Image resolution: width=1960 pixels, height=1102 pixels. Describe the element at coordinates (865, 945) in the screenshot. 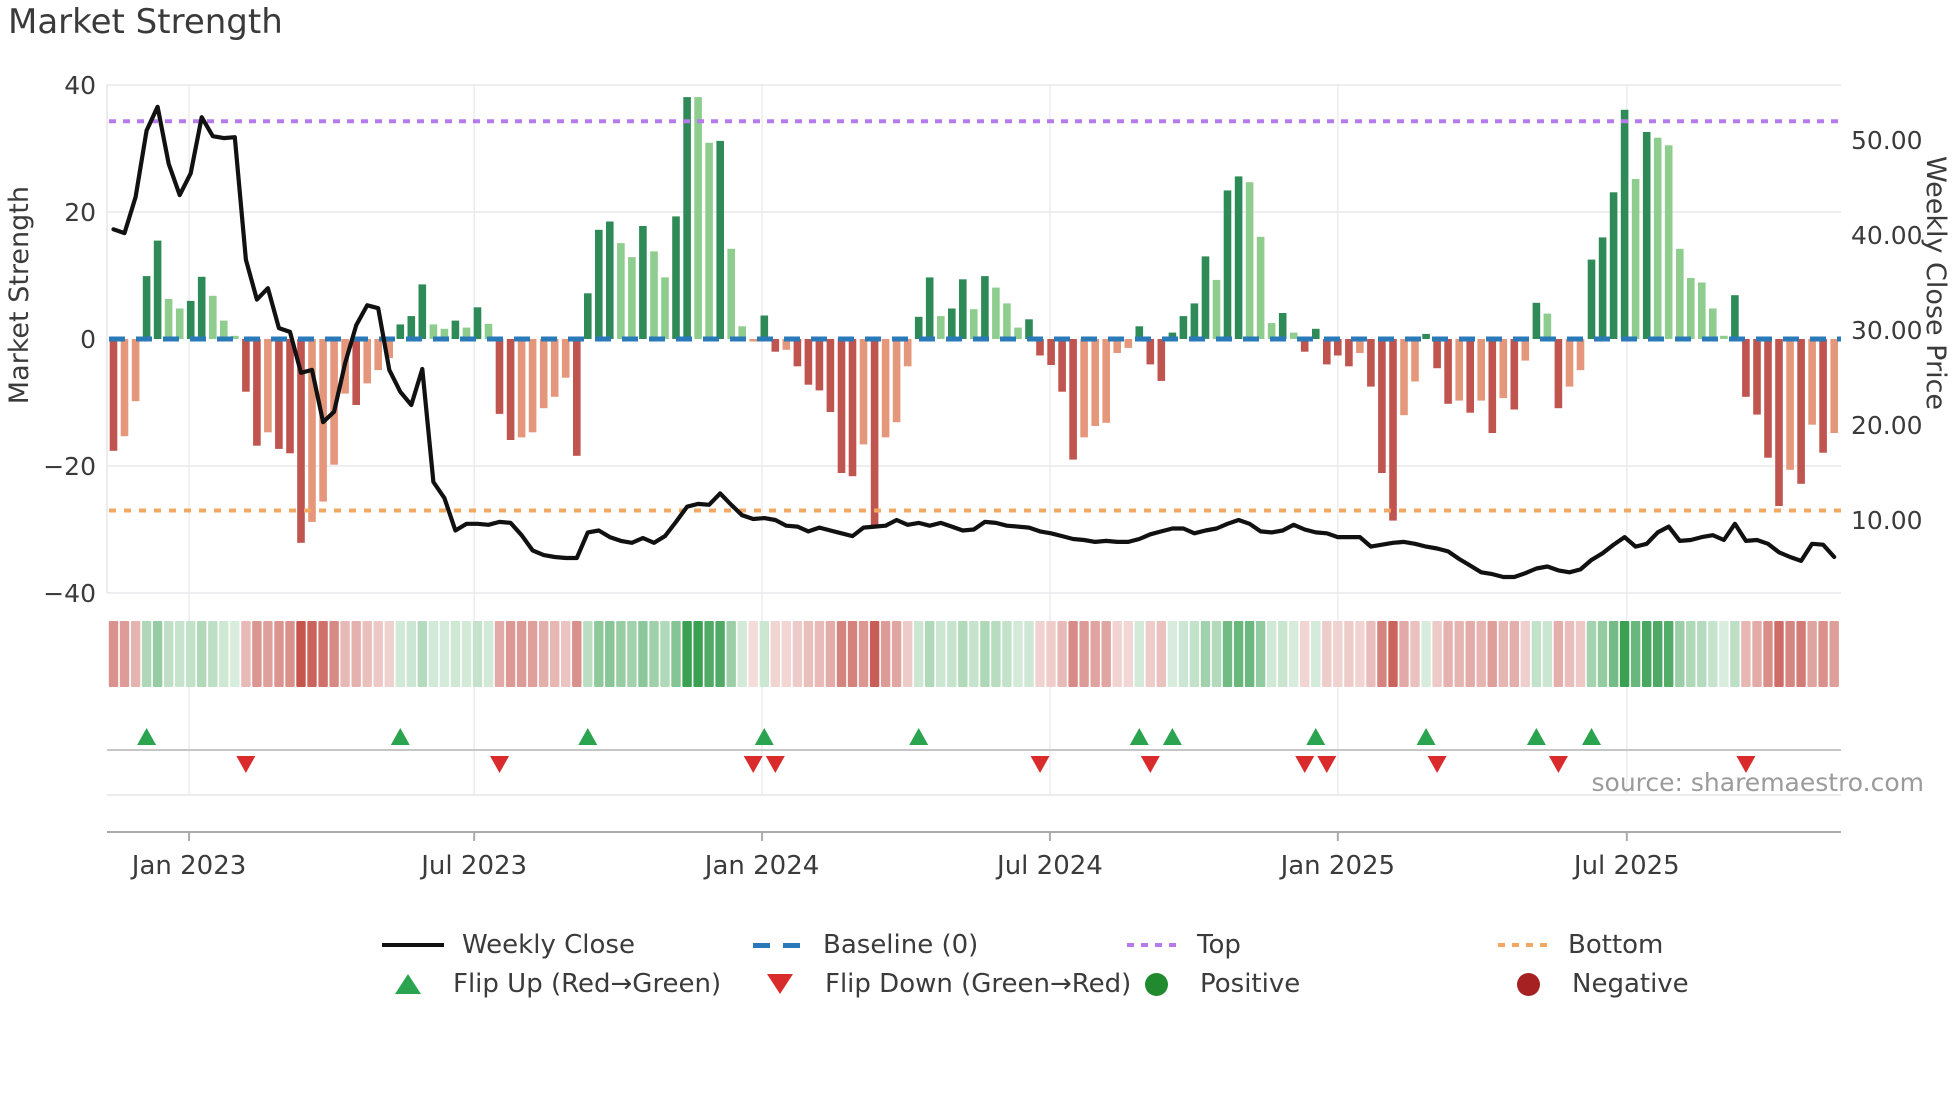

I see `legend-baseline: Baseline (0)` at that location.